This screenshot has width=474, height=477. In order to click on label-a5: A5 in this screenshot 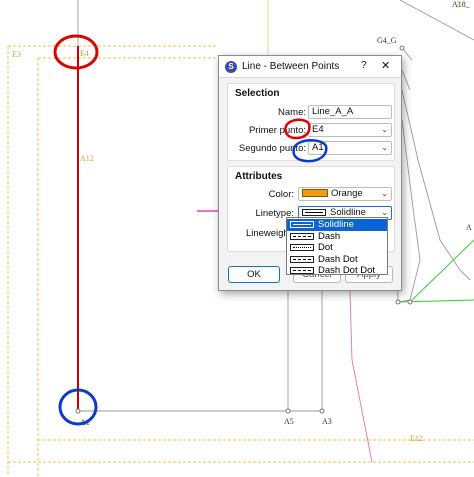, I will do `click(289, 421)`.